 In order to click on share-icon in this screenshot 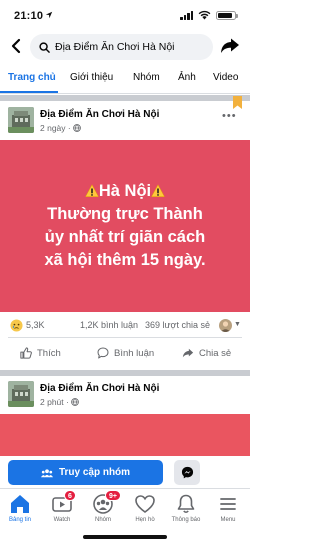, I will do `click(188, 353)`.